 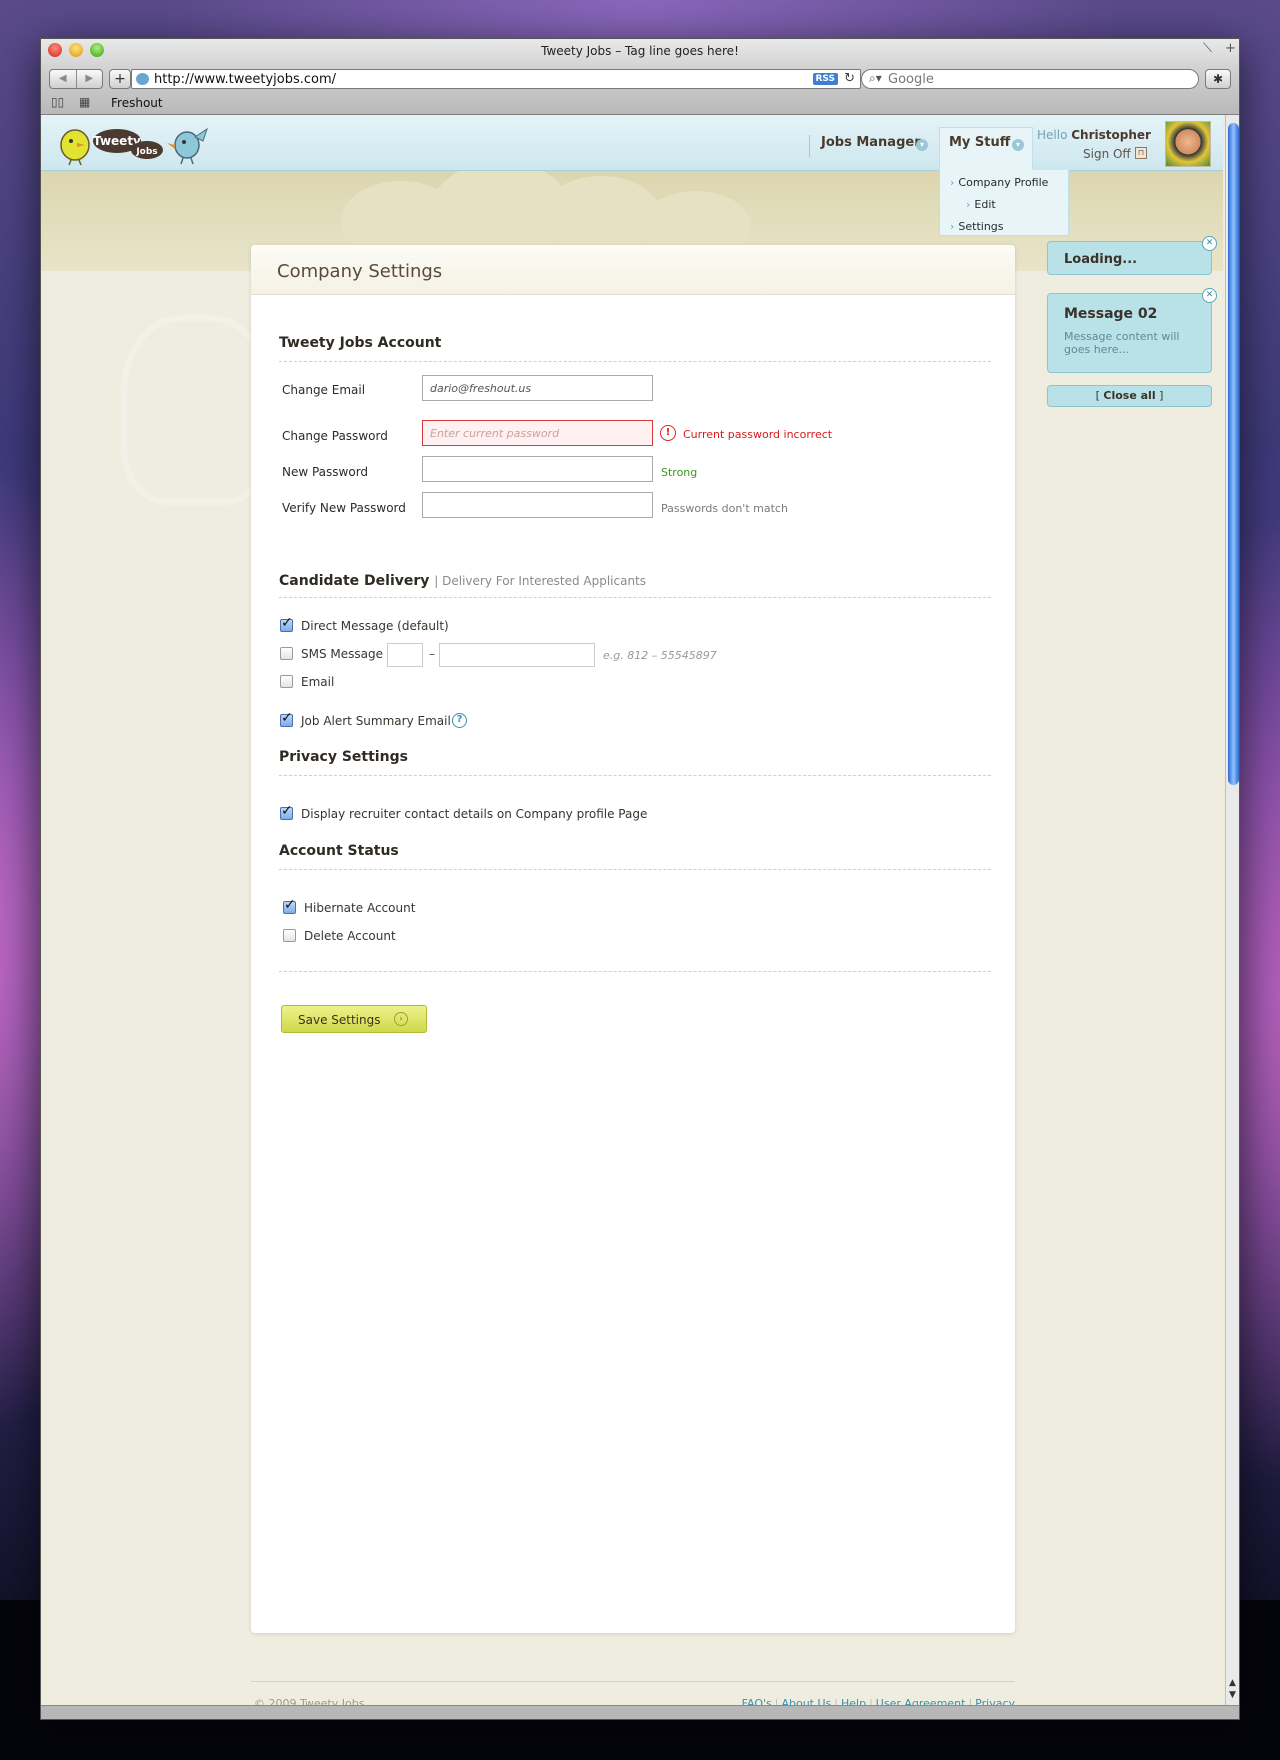 I want to click on password-error-text: Current password incorrect, so click(x=758, y=434).